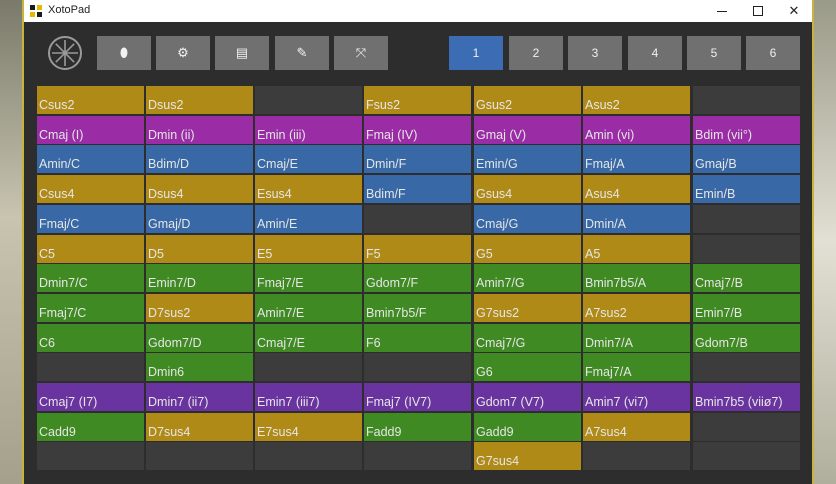 This screenshot has height=484, width=836. I want to click on chord-pad: D7sus4, so click(199, 427).